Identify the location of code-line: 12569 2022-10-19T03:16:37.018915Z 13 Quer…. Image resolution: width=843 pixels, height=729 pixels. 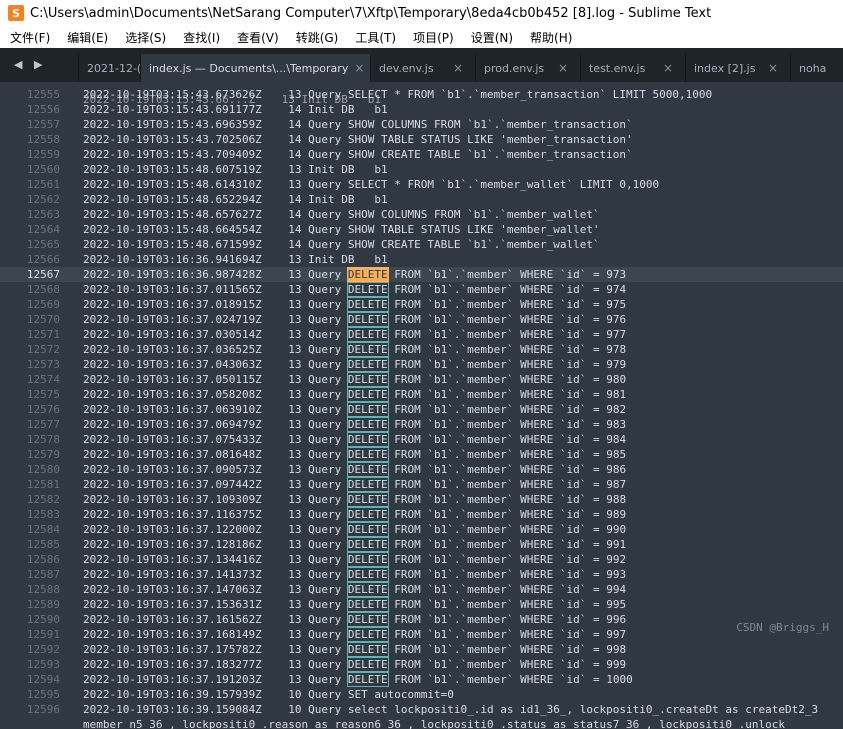
(421, 304).